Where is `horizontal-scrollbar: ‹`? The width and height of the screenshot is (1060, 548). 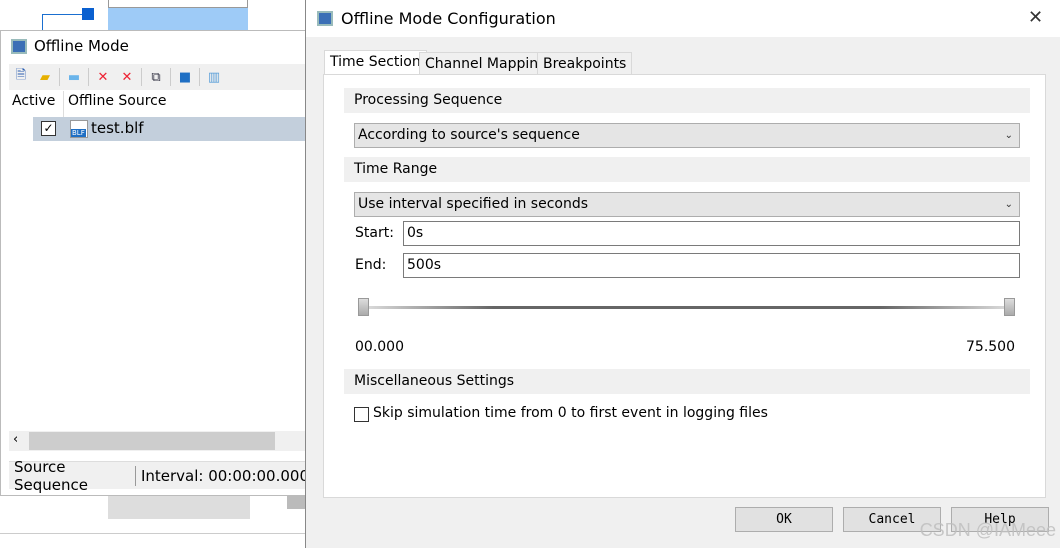
horizontal-scrollbar: ‹ is located at coordinates (159, 441).